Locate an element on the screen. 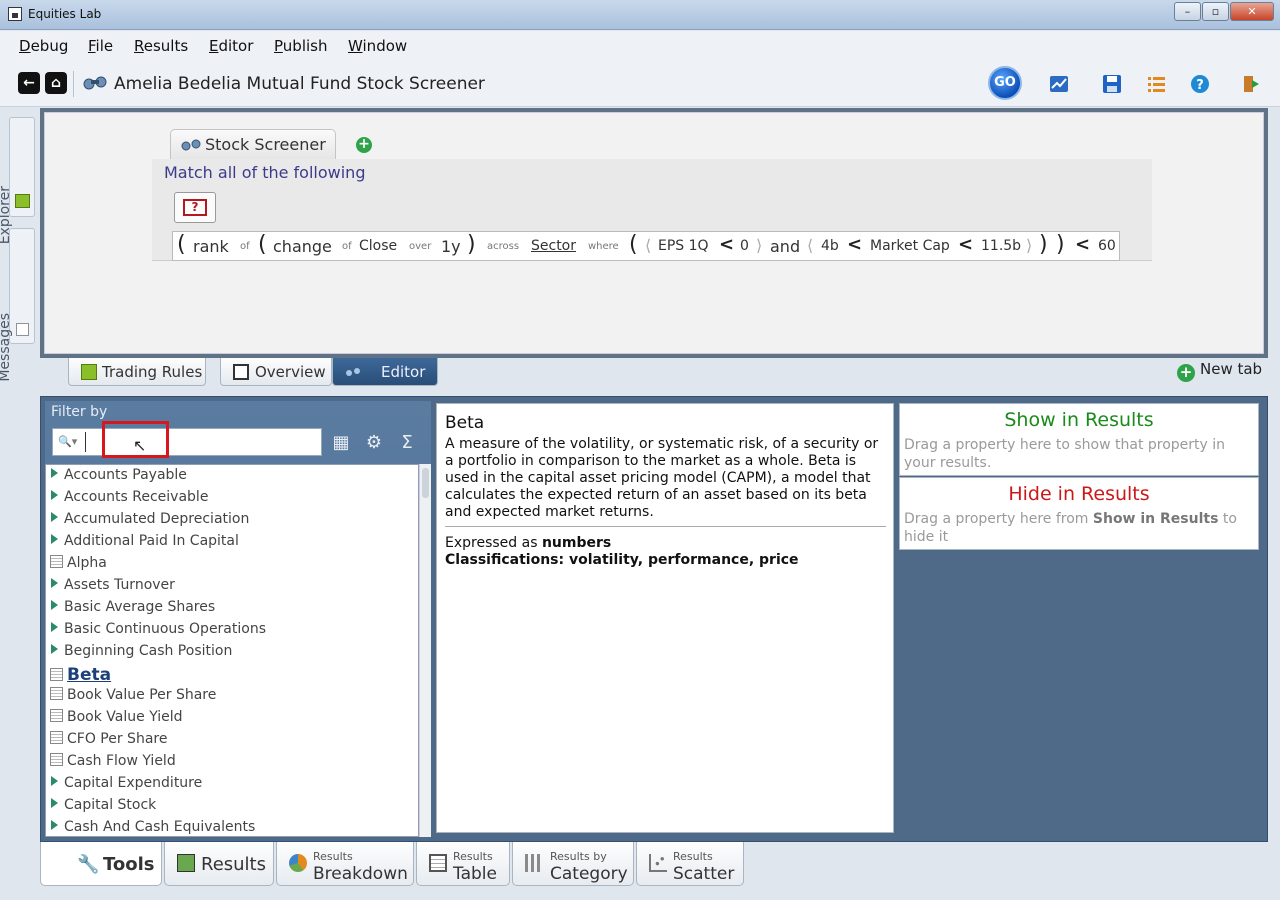  menu-editor: Editor is located at coordinates (231, 46).